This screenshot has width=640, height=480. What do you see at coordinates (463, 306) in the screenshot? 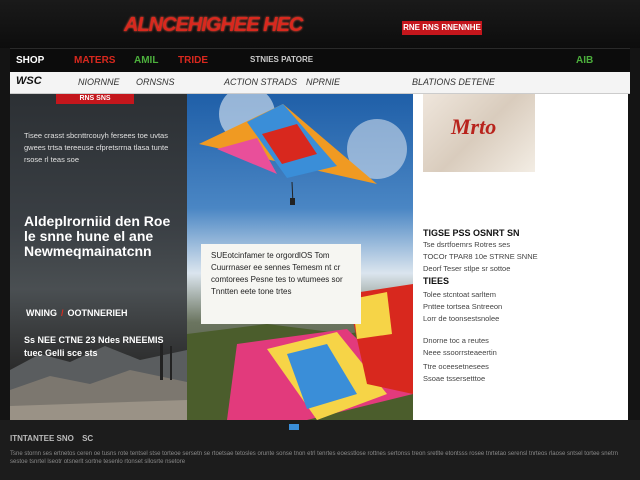
I see `article-line: Pnttee tortsea Sntreeon` at bounding box center [463, 306].